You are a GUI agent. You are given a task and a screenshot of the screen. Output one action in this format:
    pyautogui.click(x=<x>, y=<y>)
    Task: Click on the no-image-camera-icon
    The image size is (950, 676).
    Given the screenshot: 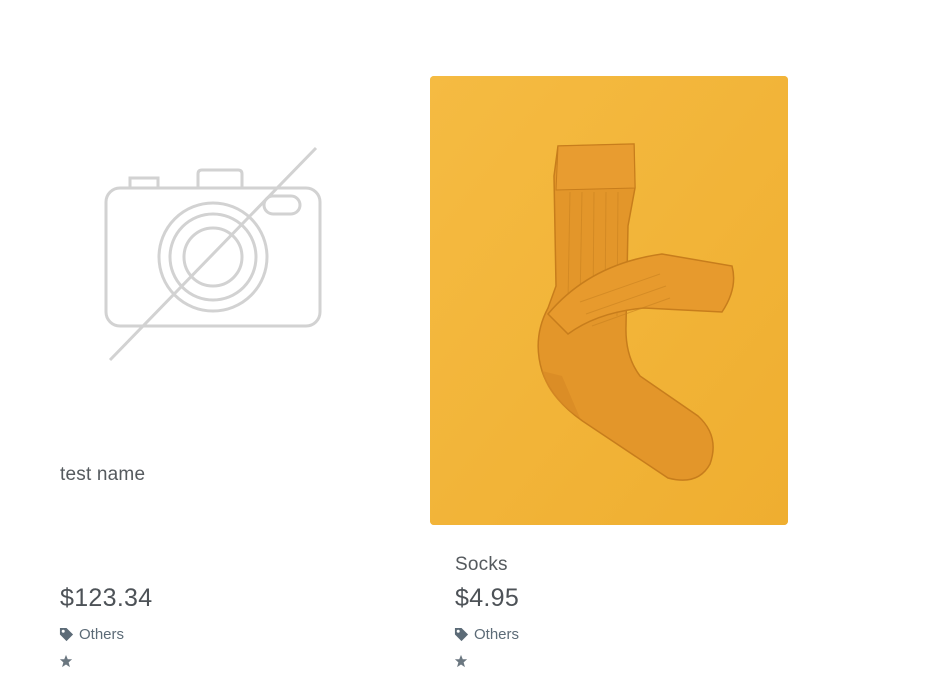 What is the action you would take?
    pyautogui.click(x=213, y=254)
    